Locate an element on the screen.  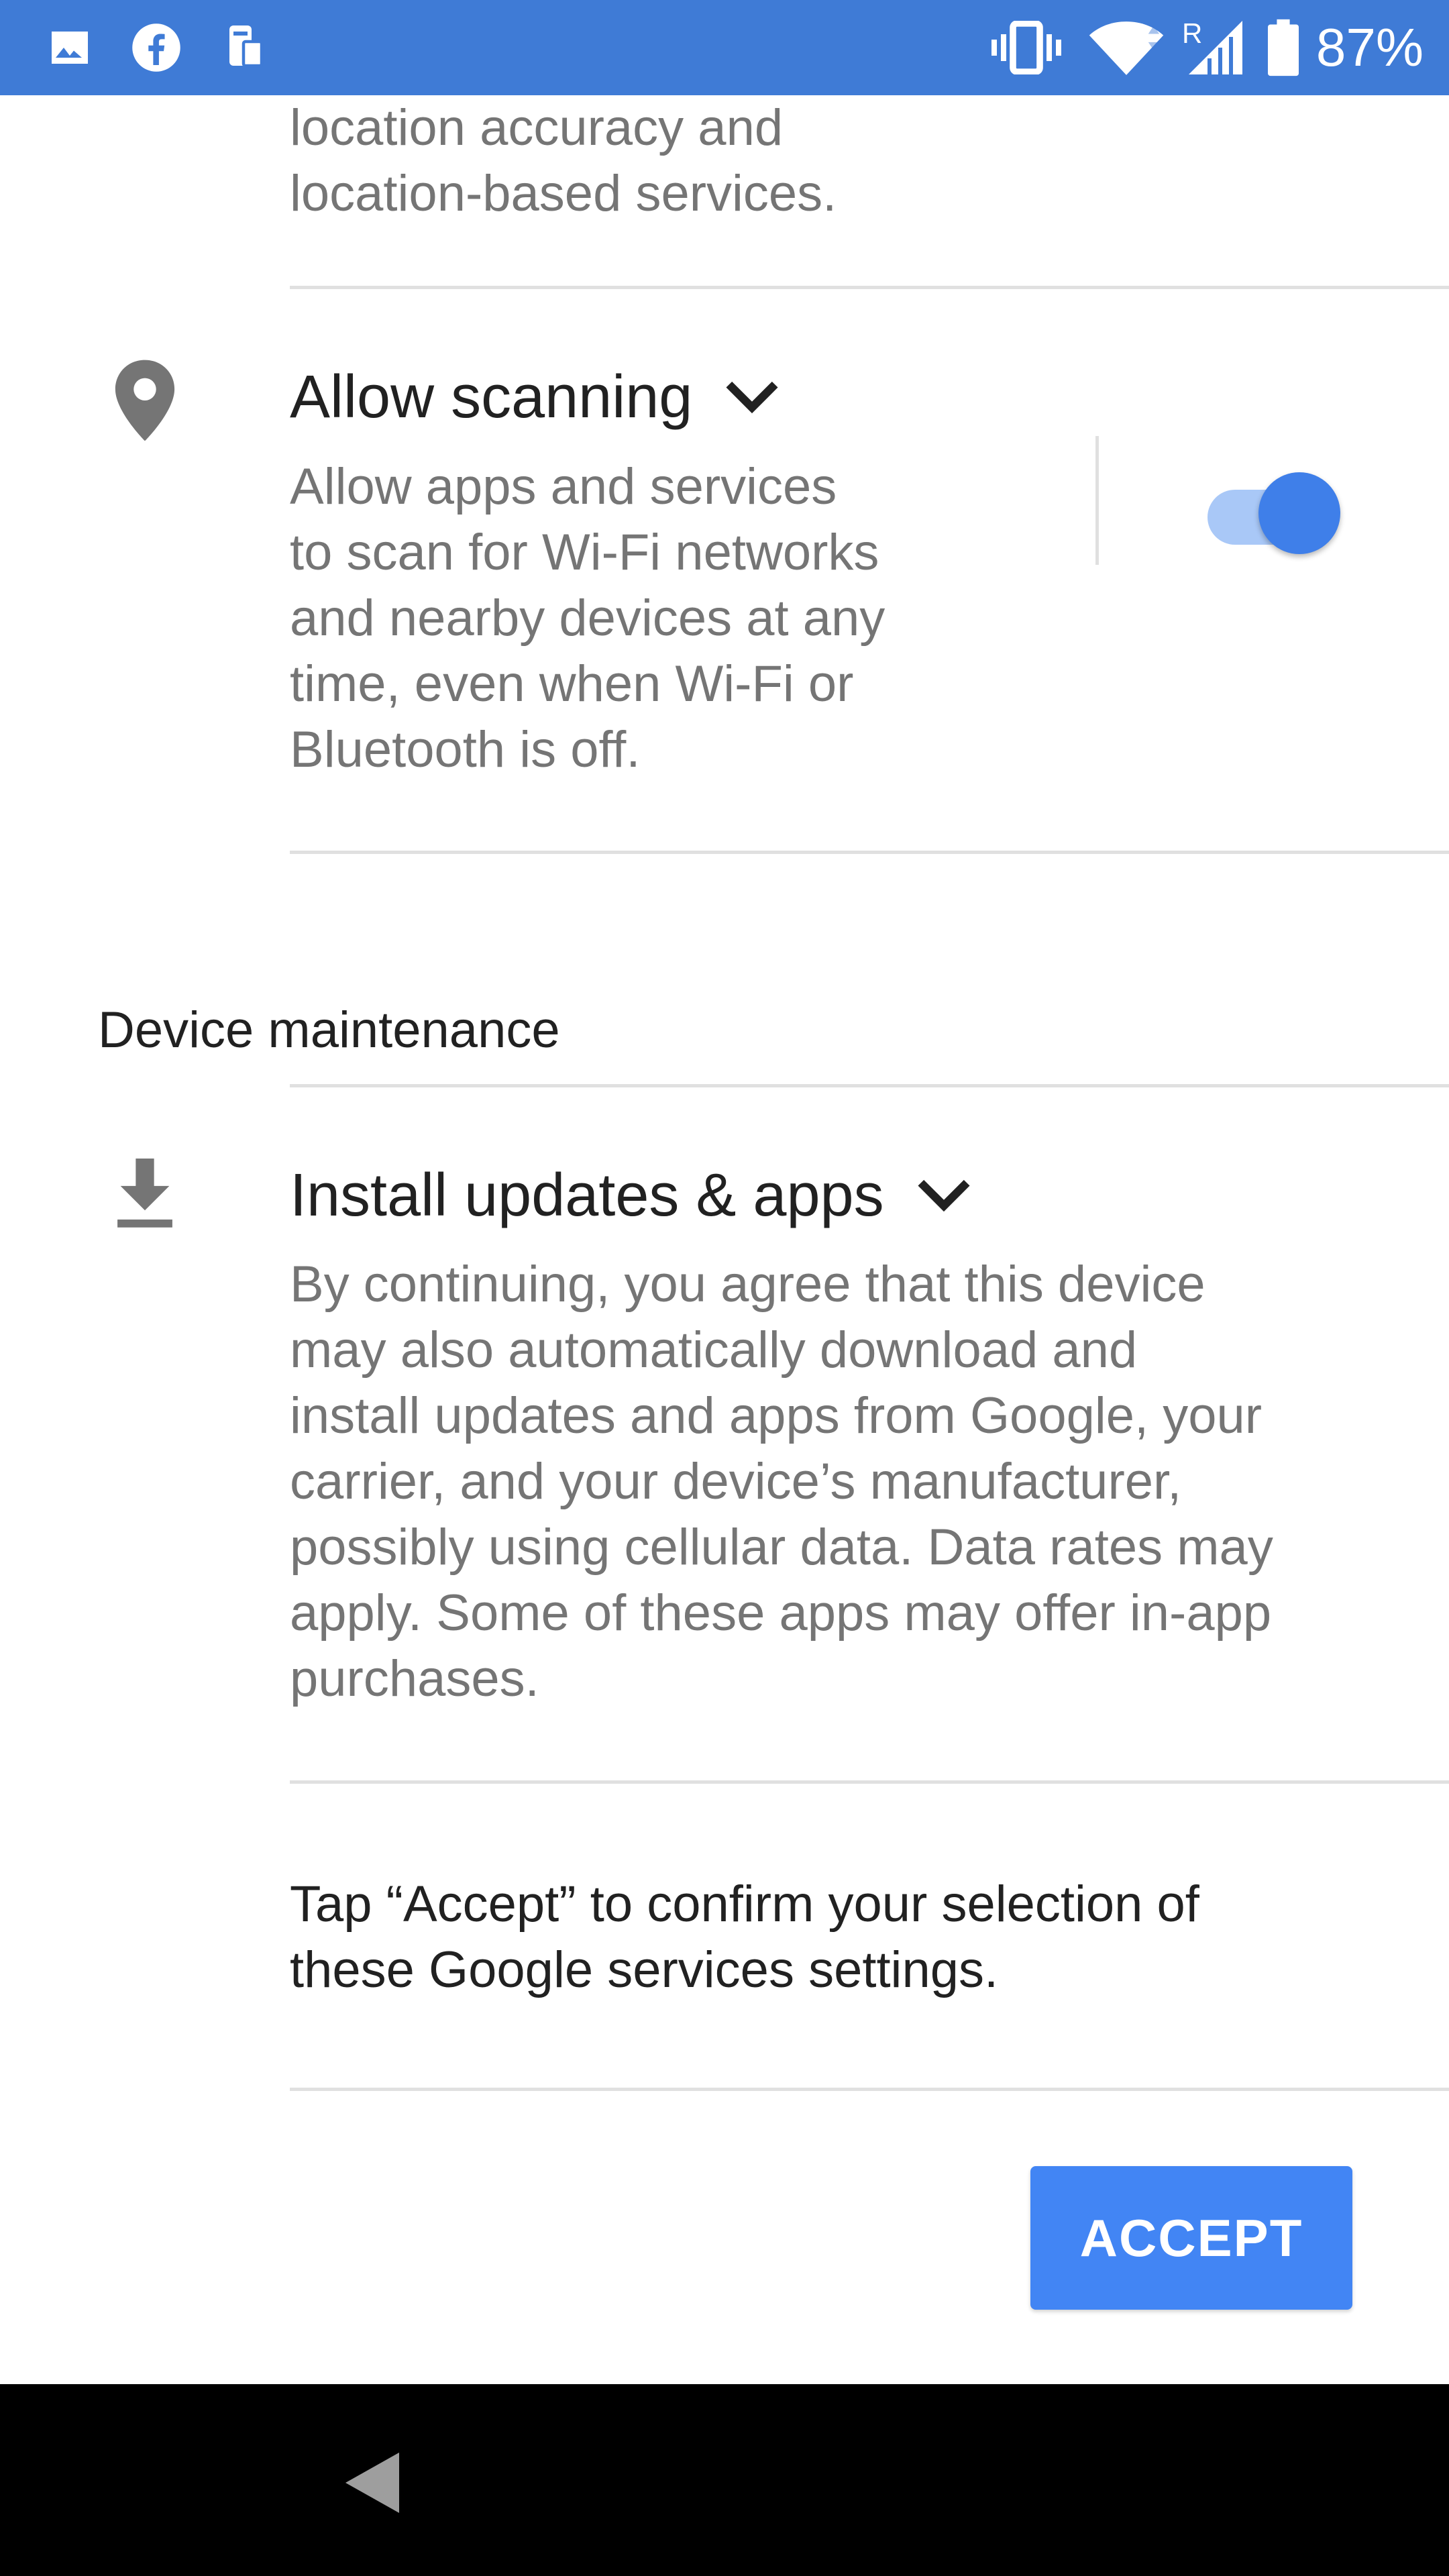
confirm-text-line: these Google services settings. is located at coordinates (644, 1969).